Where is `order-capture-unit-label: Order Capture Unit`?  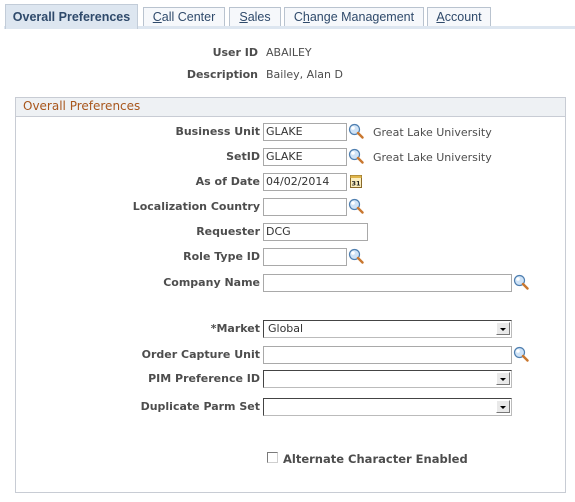 order-capture-unit-label: Order Capture Unit is located at coordinates (200, 354).